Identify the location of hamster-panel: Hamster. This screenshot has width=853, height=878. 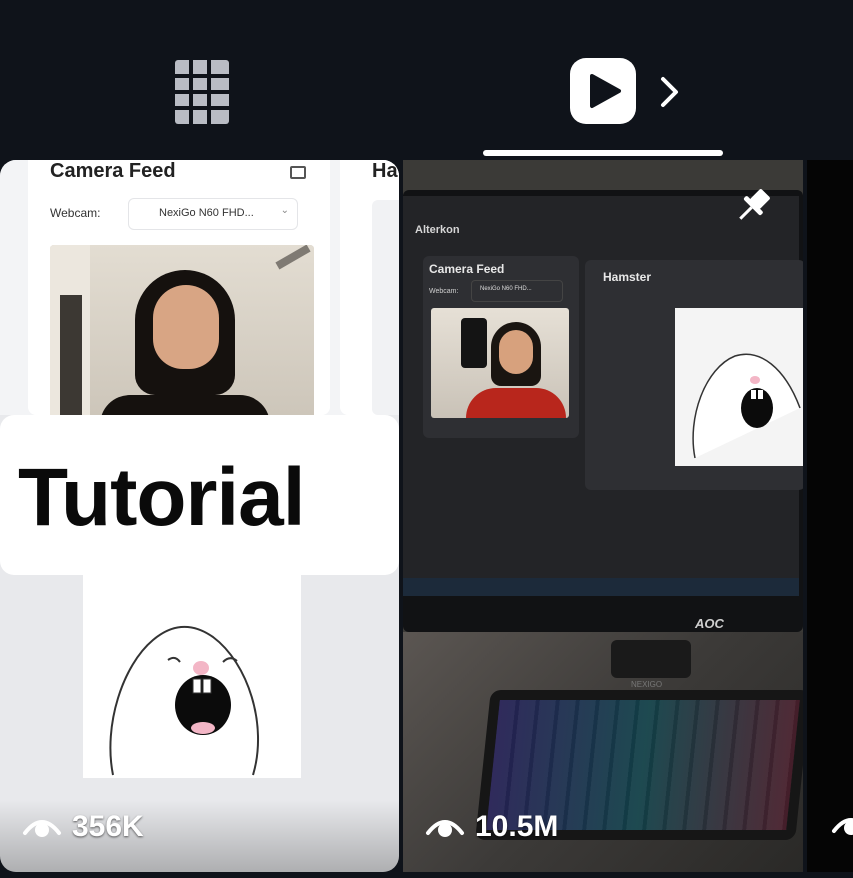
(694, 375).